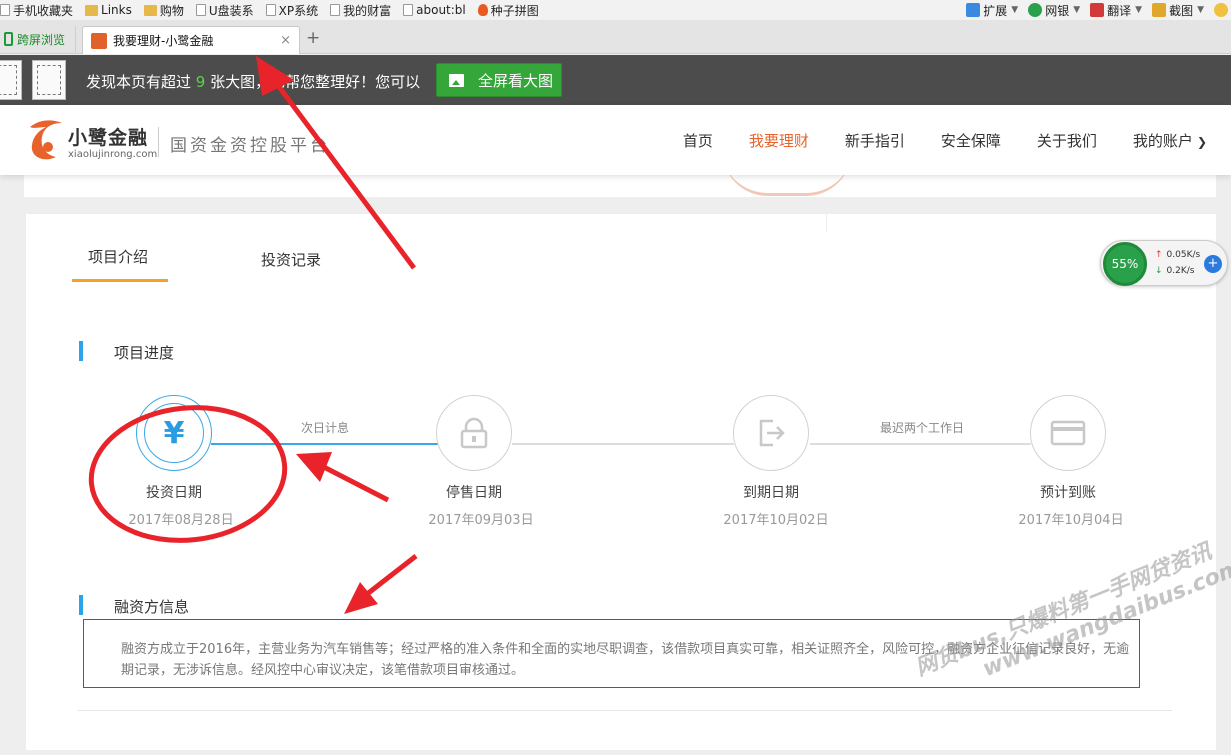 The image size is (1231, 755). What do you see at coordinates (163, 10) in the screenshot?
I see `bookmark-item: 购物` at bounding box center [163, 10].